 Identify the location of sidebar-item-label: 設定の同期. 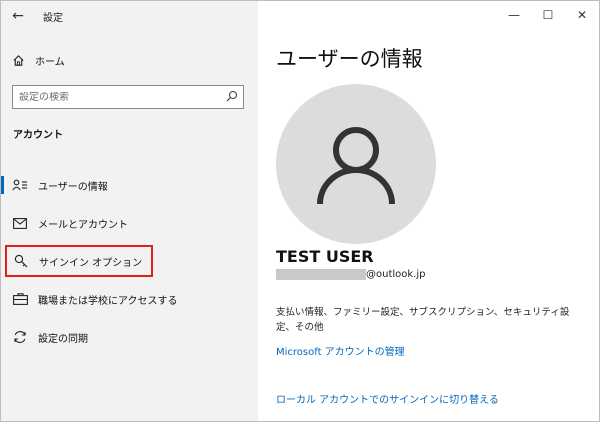
(63, 339).